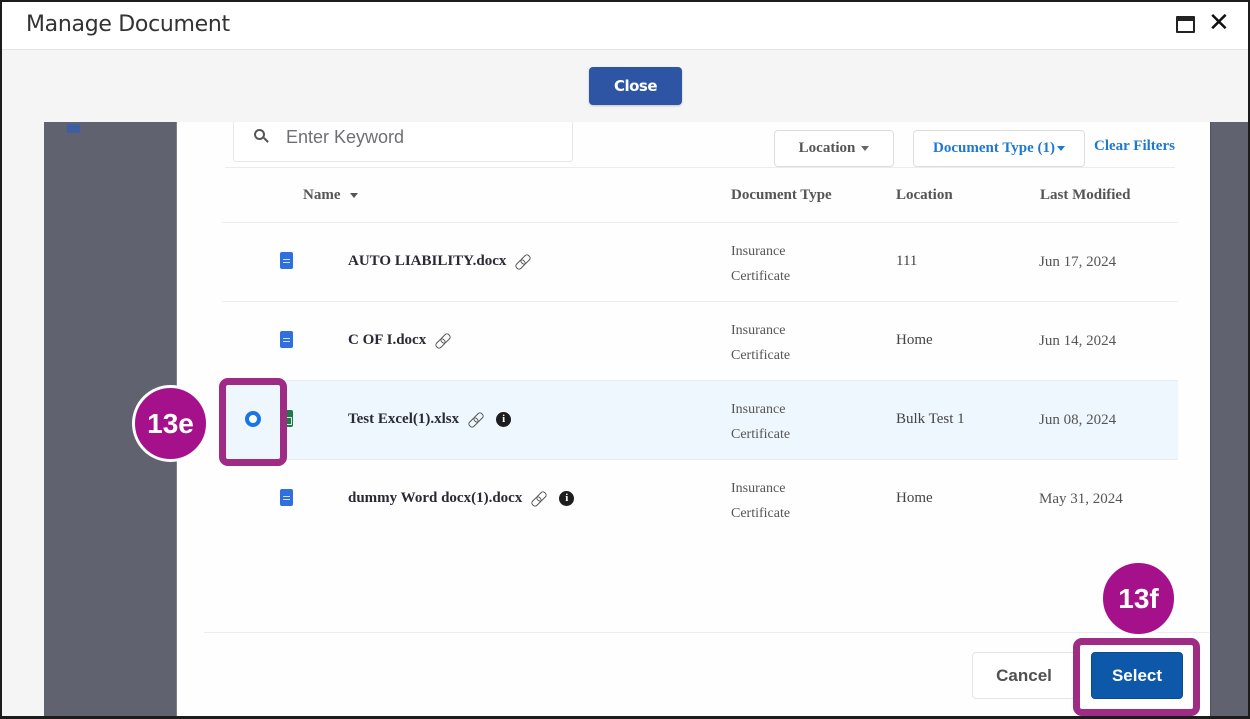 The height and width of the screenshot is (719, 1250). I want to click on annotation-step-badge: 13f, so click(1138, 598).